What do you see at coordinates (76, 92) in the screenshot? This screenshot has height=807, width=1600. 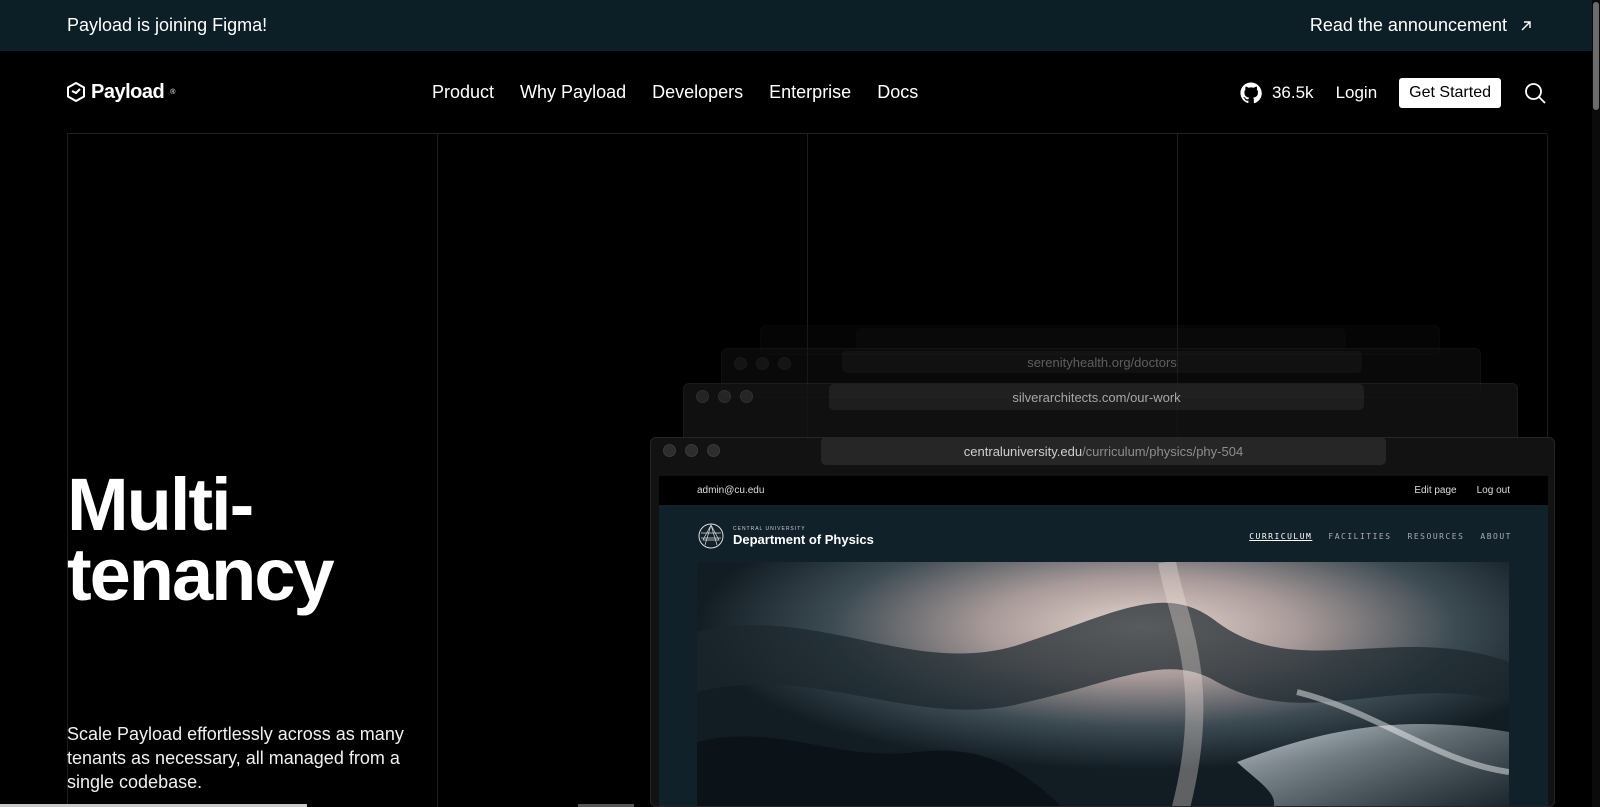 I see `payload-logo-icon` at bounding box center [76, 92].